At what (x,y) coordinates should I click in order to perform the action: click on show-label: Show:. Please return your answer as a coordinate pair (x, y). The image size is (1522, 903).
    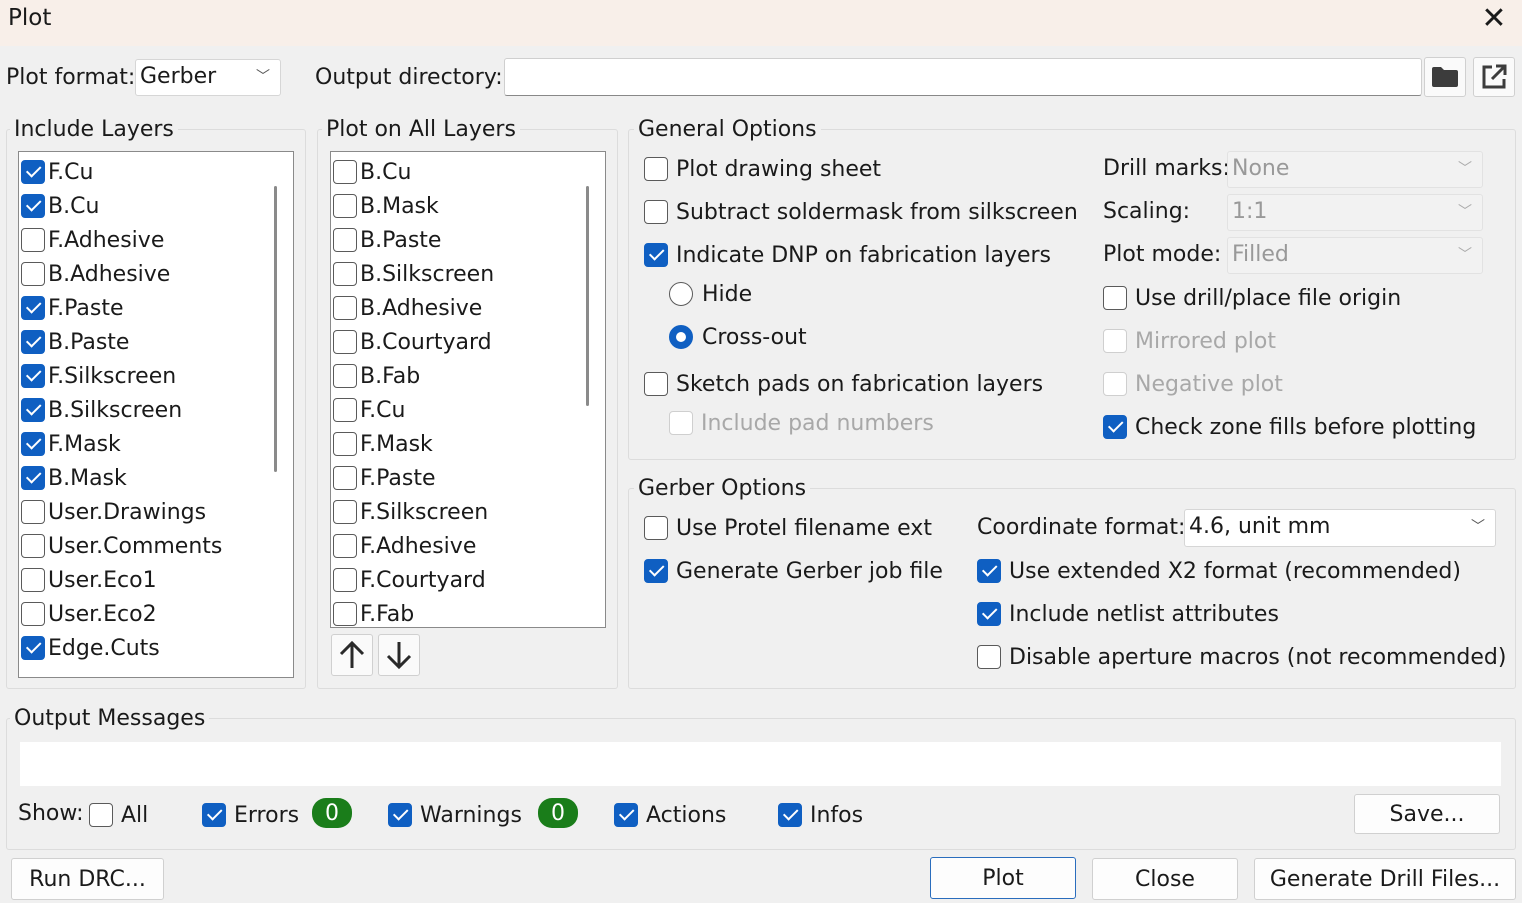
    Looking at the image, I should click on (51, 813).